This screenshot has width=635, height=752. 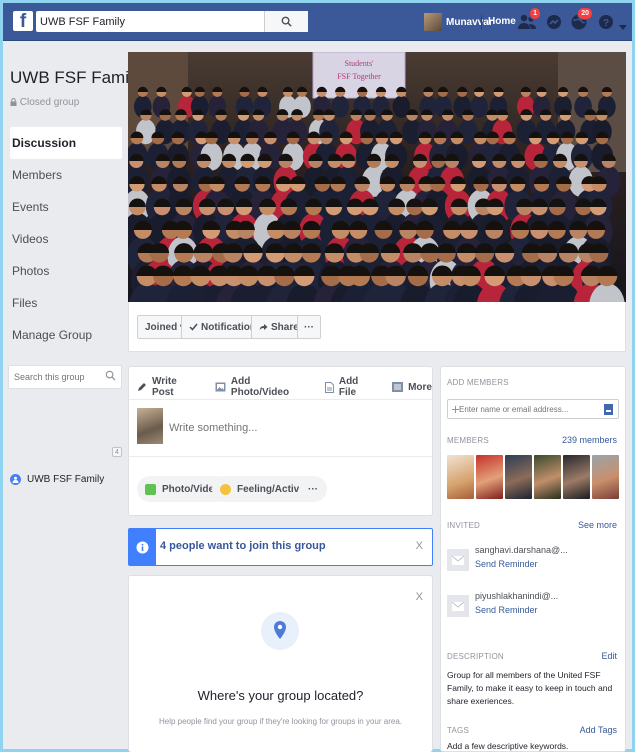 I want to click on add-file-tab: Add File, so click(x=351, y=387).